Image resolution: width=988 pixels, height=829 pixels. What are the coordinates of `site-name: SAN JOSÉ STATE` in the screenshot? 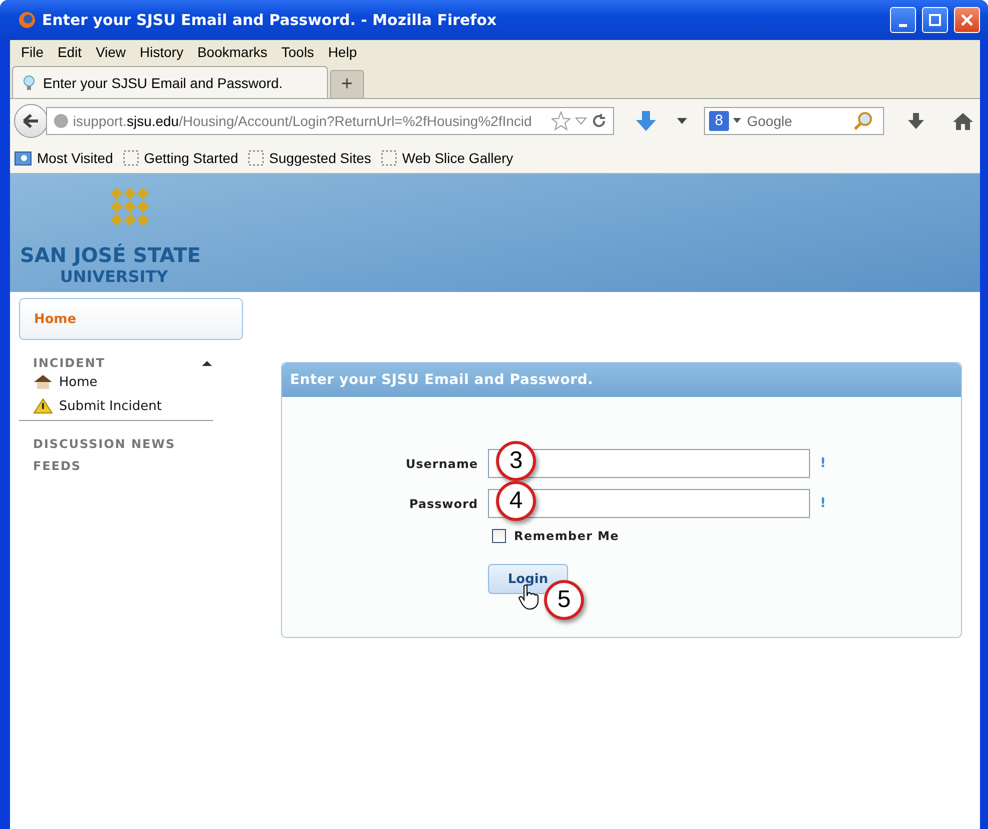 It's located at (110, 255).